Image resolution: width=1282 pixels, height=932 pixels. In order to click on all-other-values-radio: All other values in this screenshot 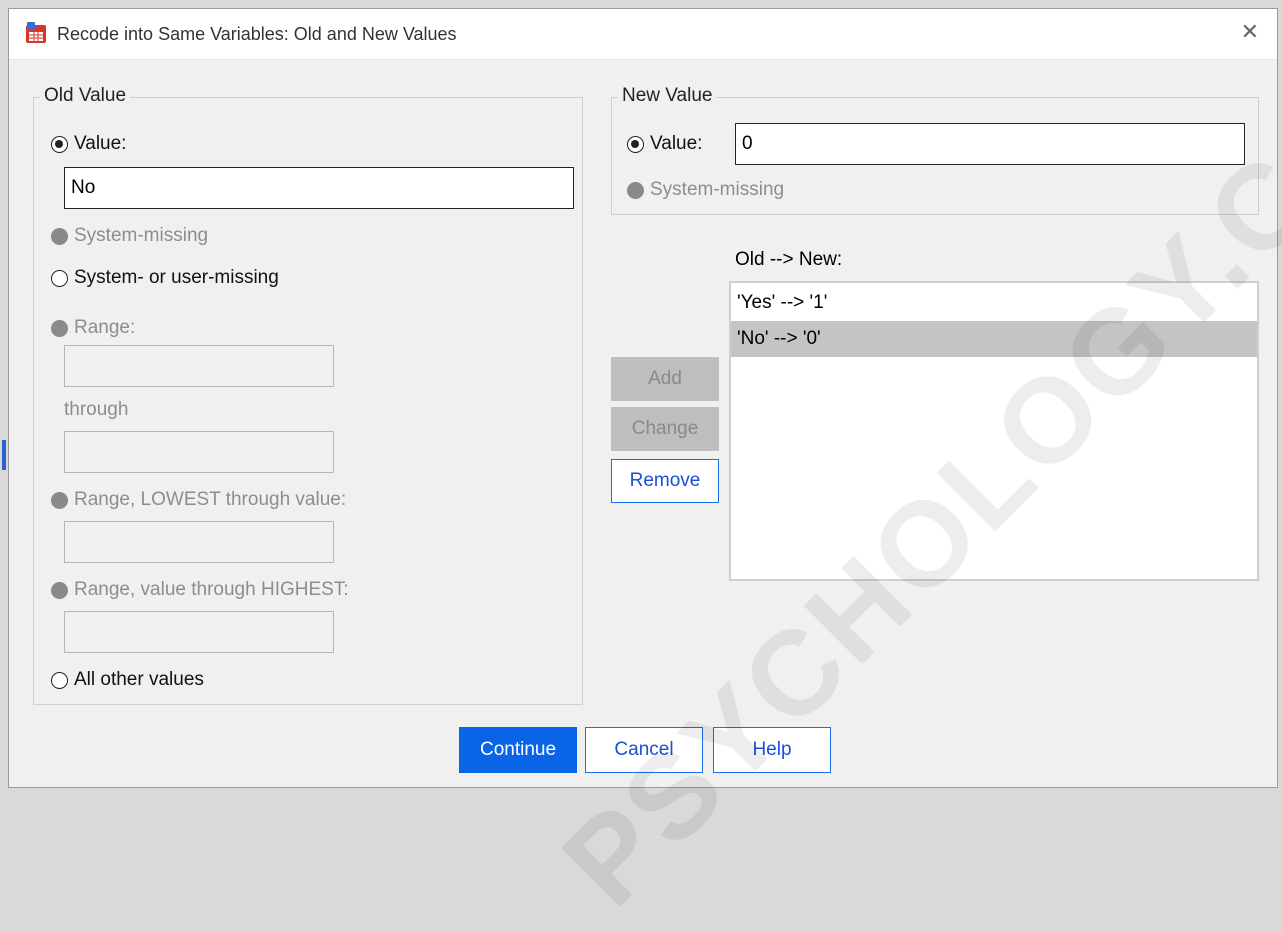, I will do `click(127, 680)`.